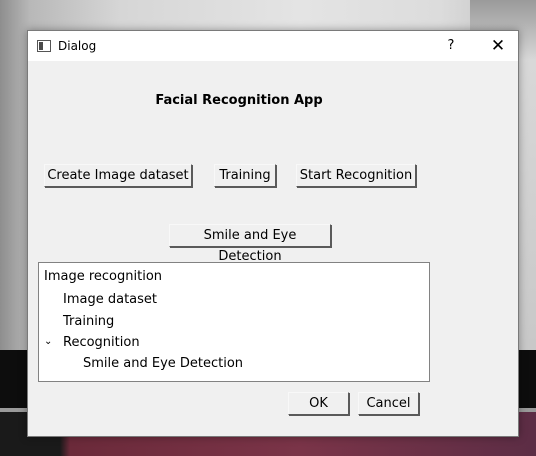 Image resolution: width=536 pixels, height=456 pixels. I want to click on training-button: Training, so click(245, 175).